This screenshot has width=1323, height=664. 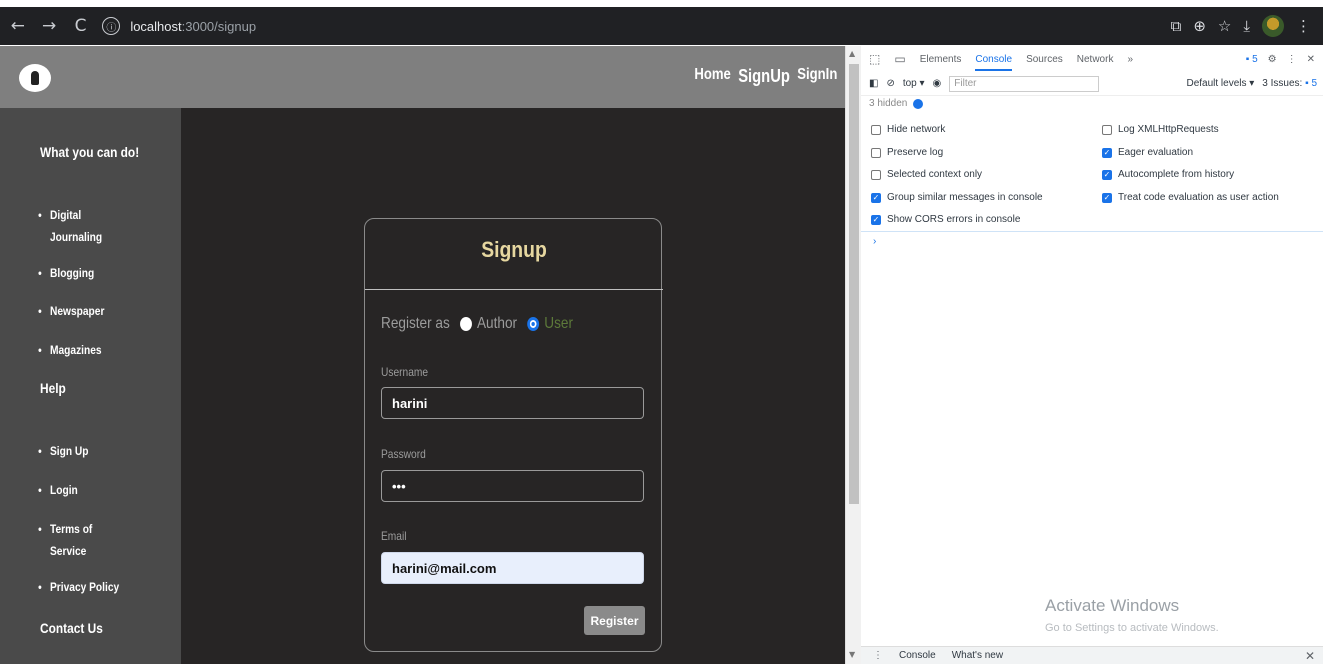 I want to click on bookmark-star-icon: ☆, so click(x=1224, y=26).